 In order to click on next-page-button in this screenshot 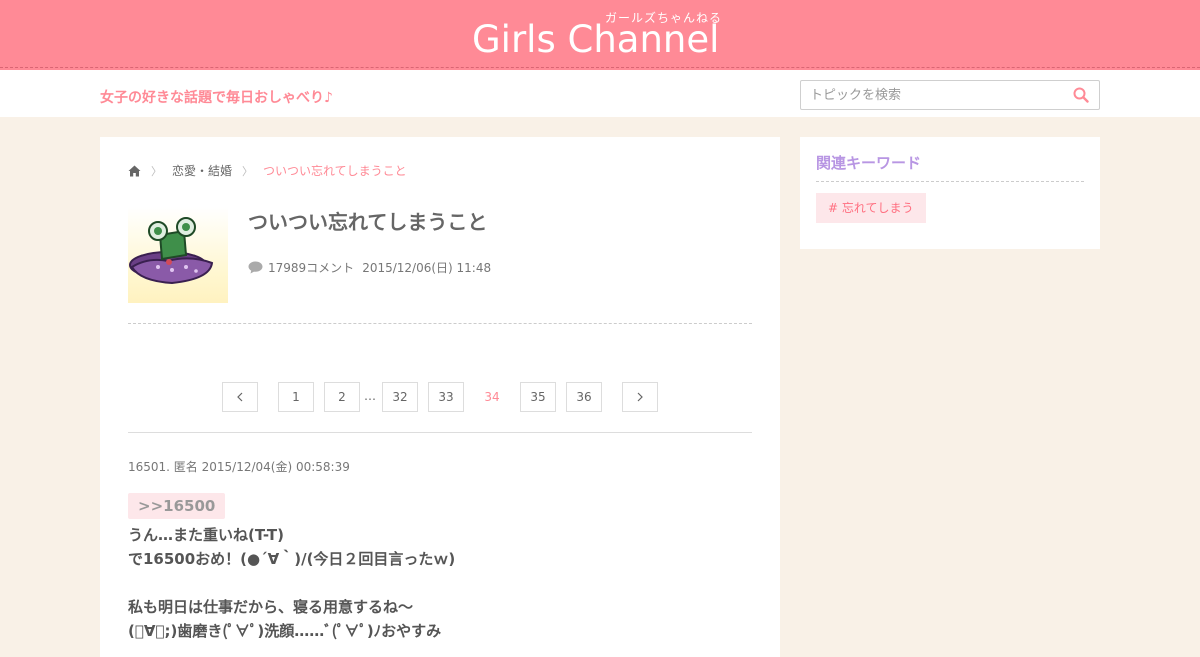, I will do `click(640, 397)`.